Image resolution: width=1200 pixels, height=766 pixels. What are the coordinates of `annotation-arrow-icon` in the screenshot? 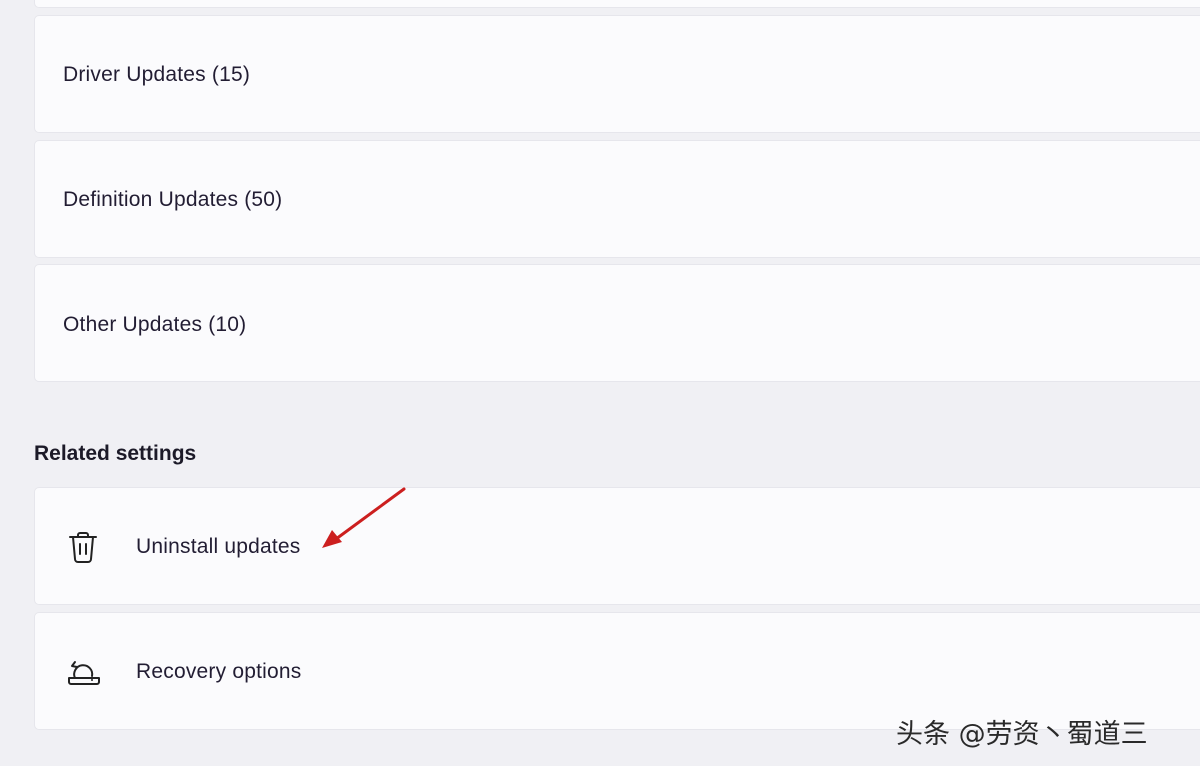 It's located at (364, 517).